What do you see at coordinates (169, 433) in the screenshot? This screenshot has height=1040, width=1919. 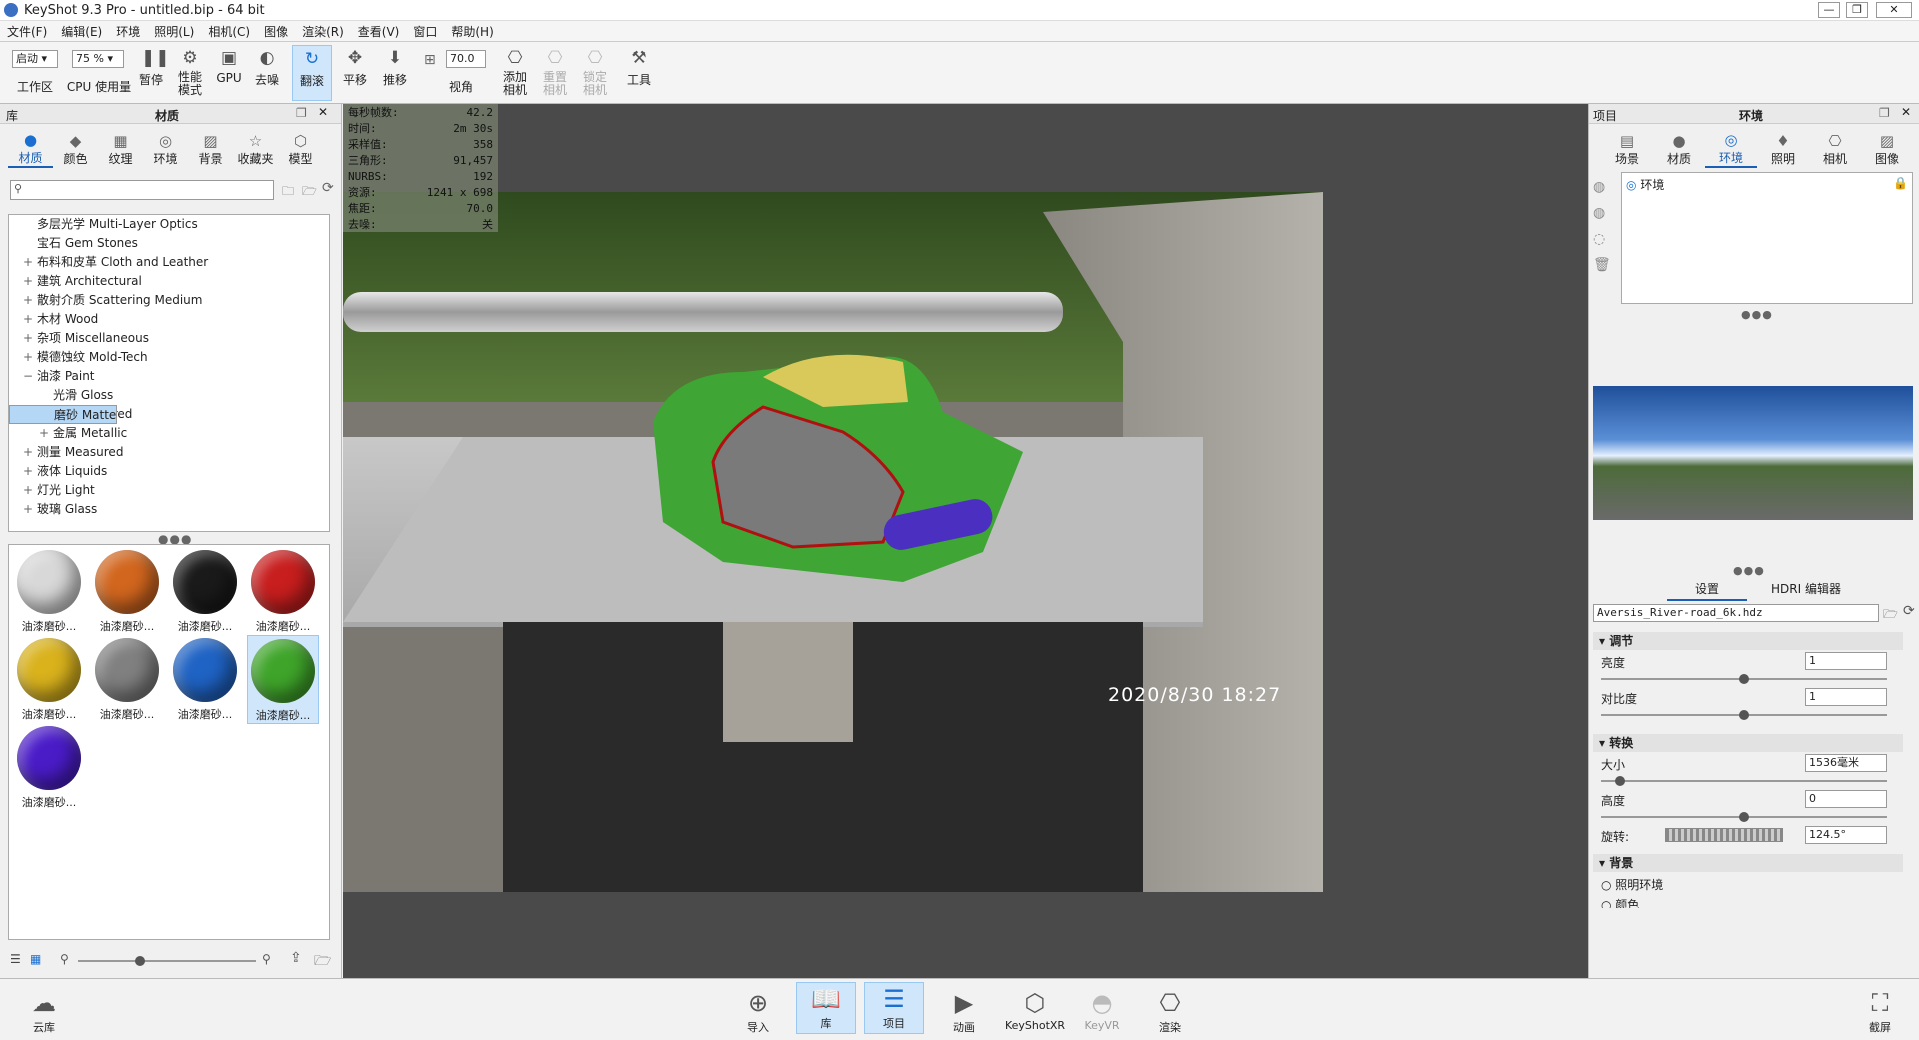 I see `tree-item: + 金属 Metallic` at bounding box center [169, 433].